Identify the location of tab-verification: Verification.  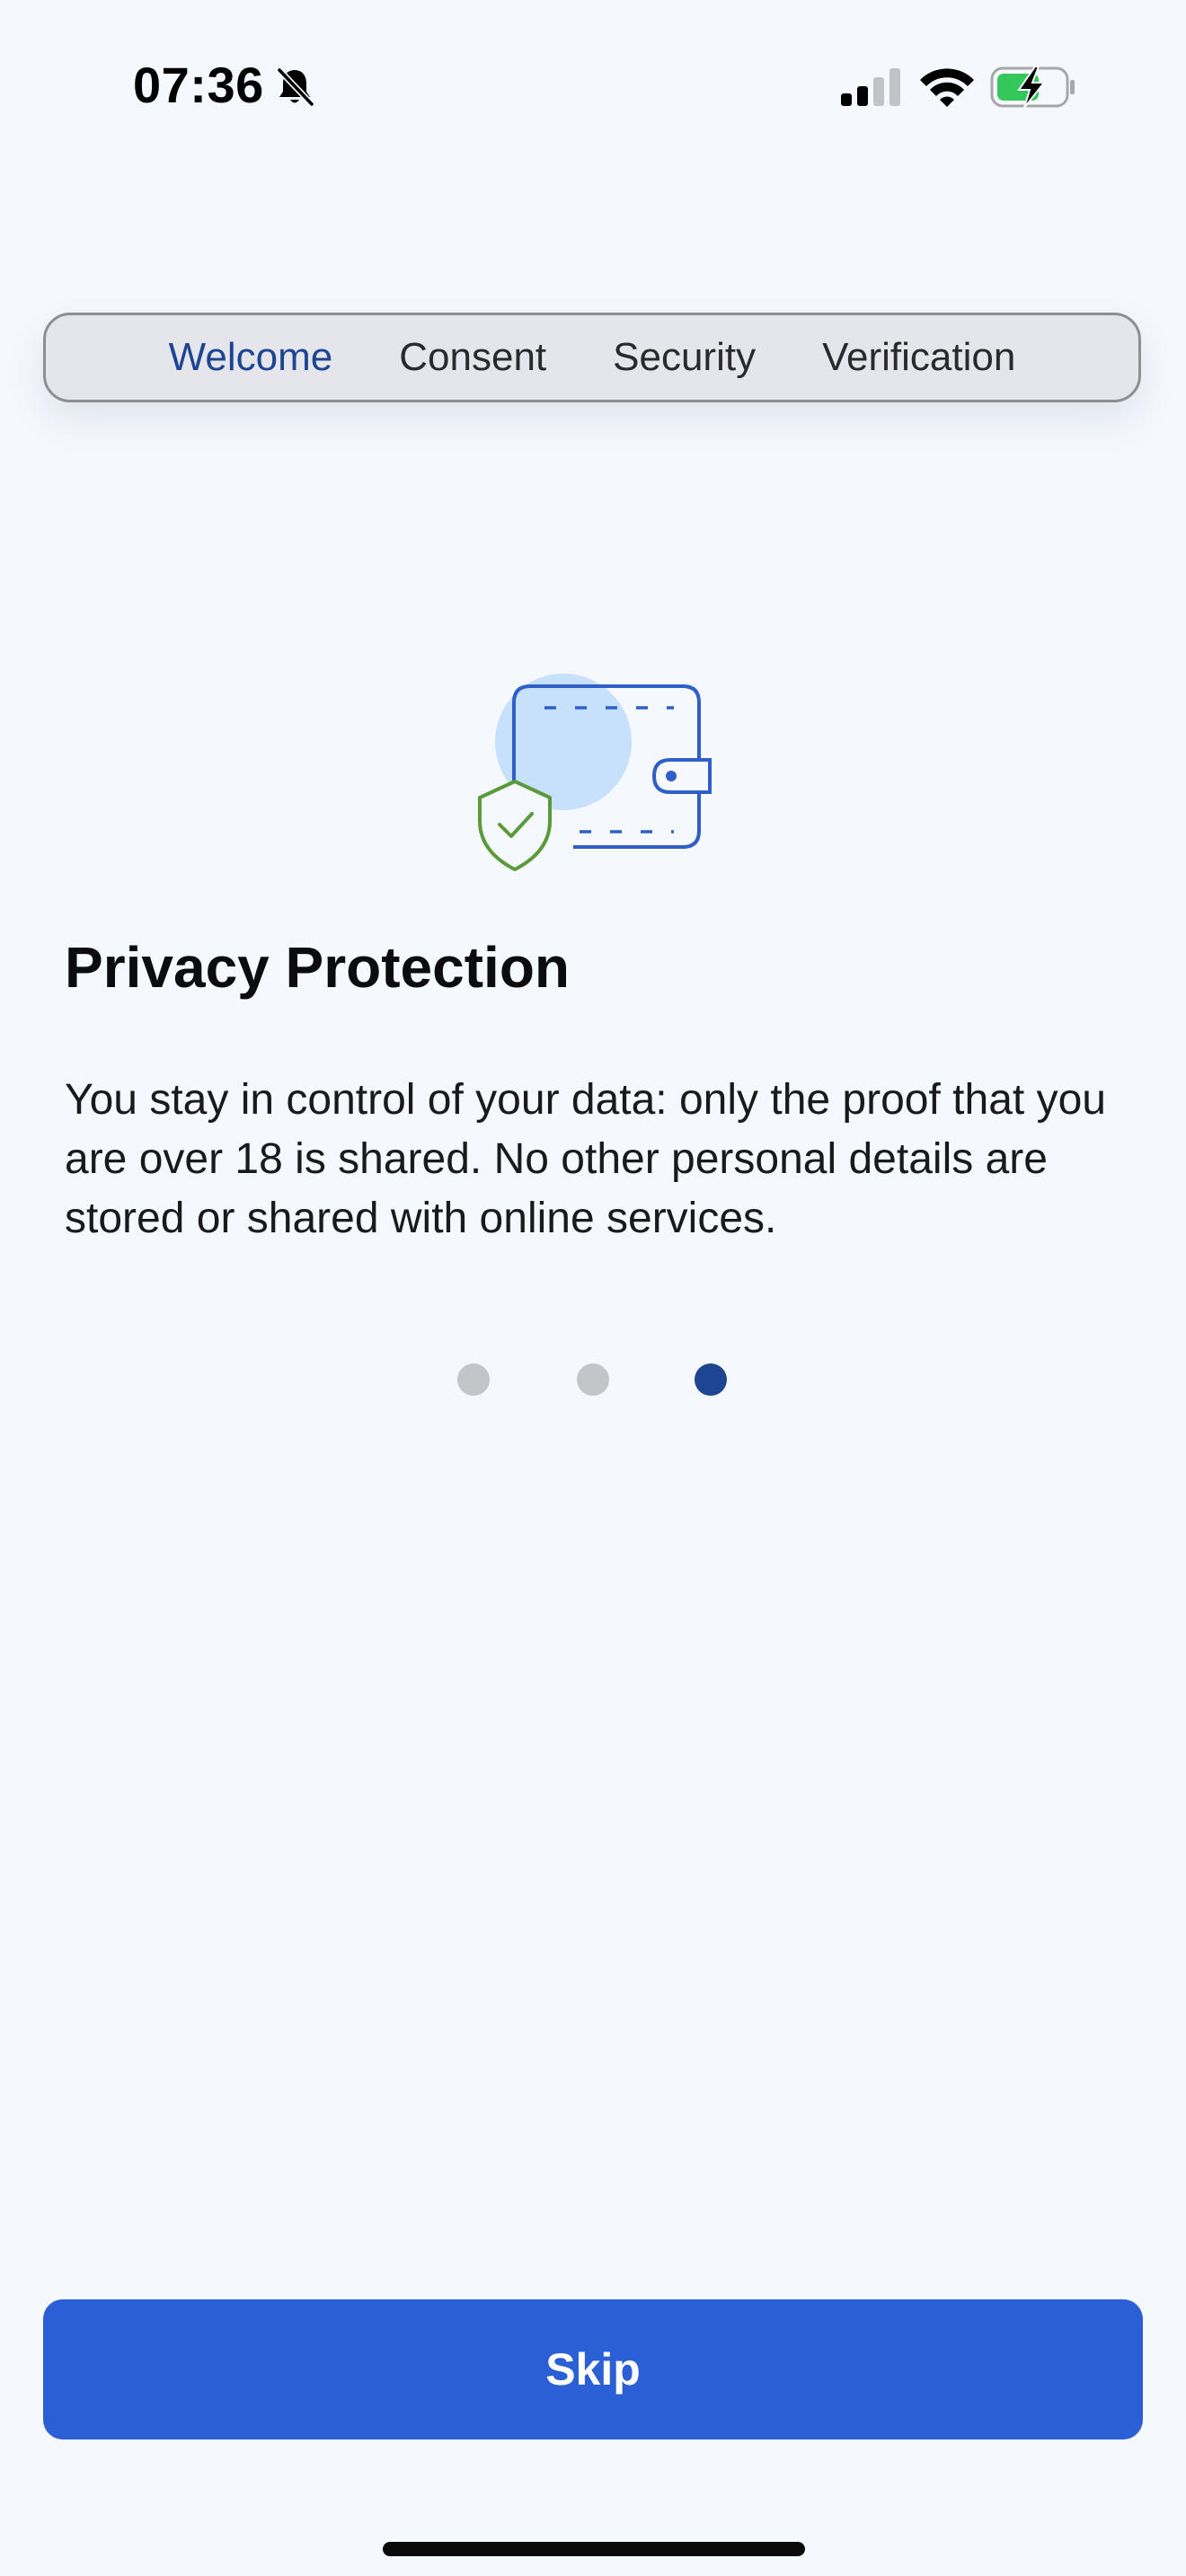
(919, 357).